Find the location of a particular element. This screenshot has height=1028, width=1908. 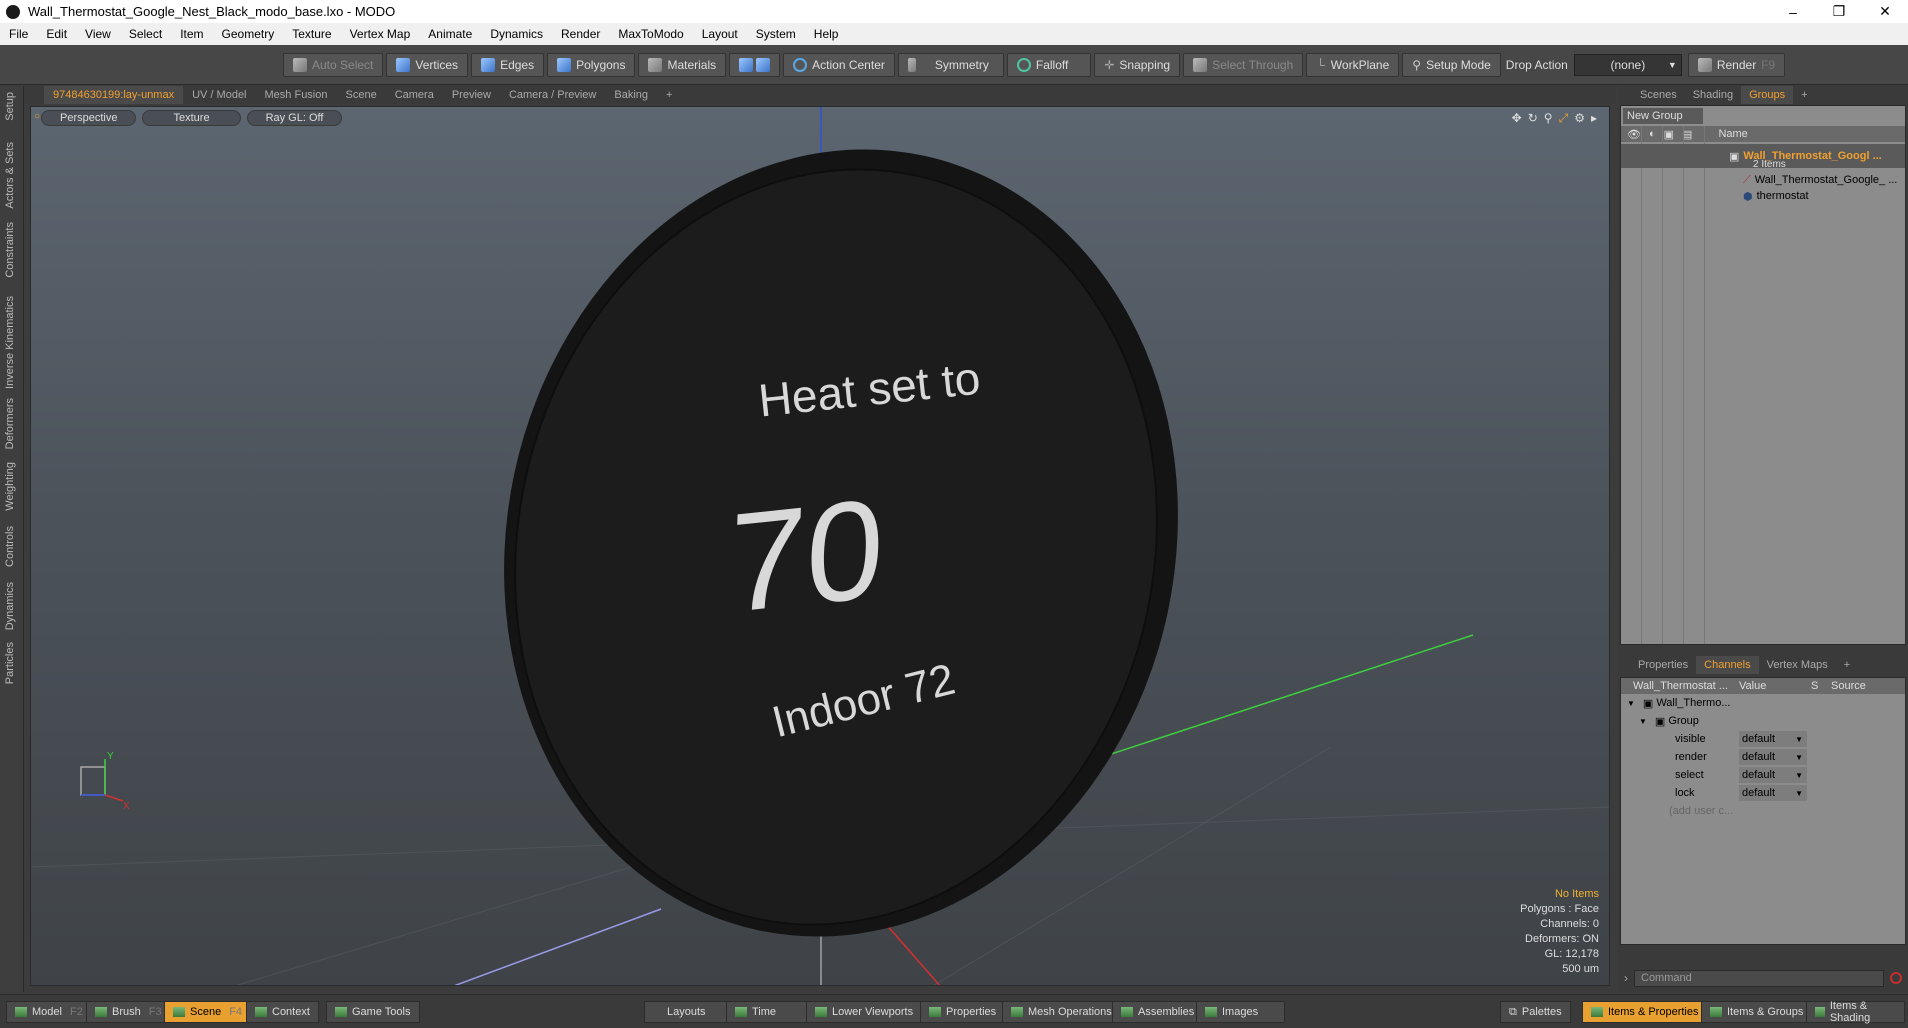

select-through-button: Select Through is located at coordinates (1243, 64).